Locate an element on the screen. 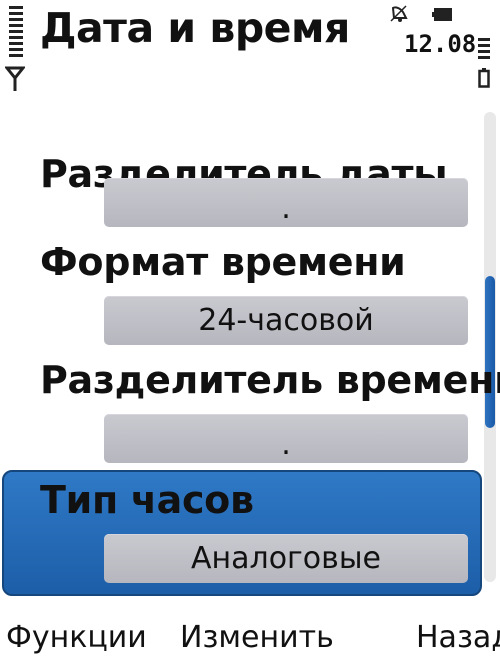 The image size is (500, 666). battery-status-icon is located at coordinates (442, 14).